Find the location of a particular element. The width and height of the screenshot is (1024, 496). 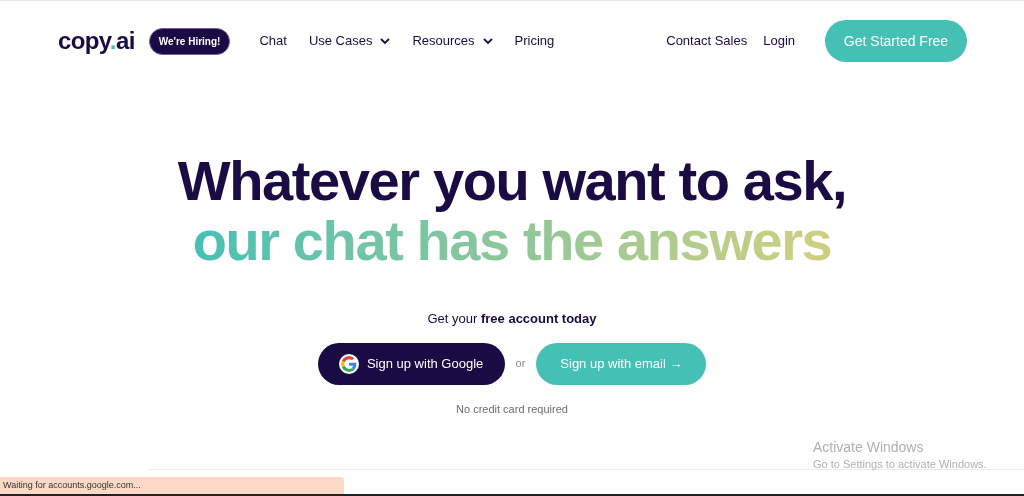

nav-link: Pricing is located at coordinates (534, 41).